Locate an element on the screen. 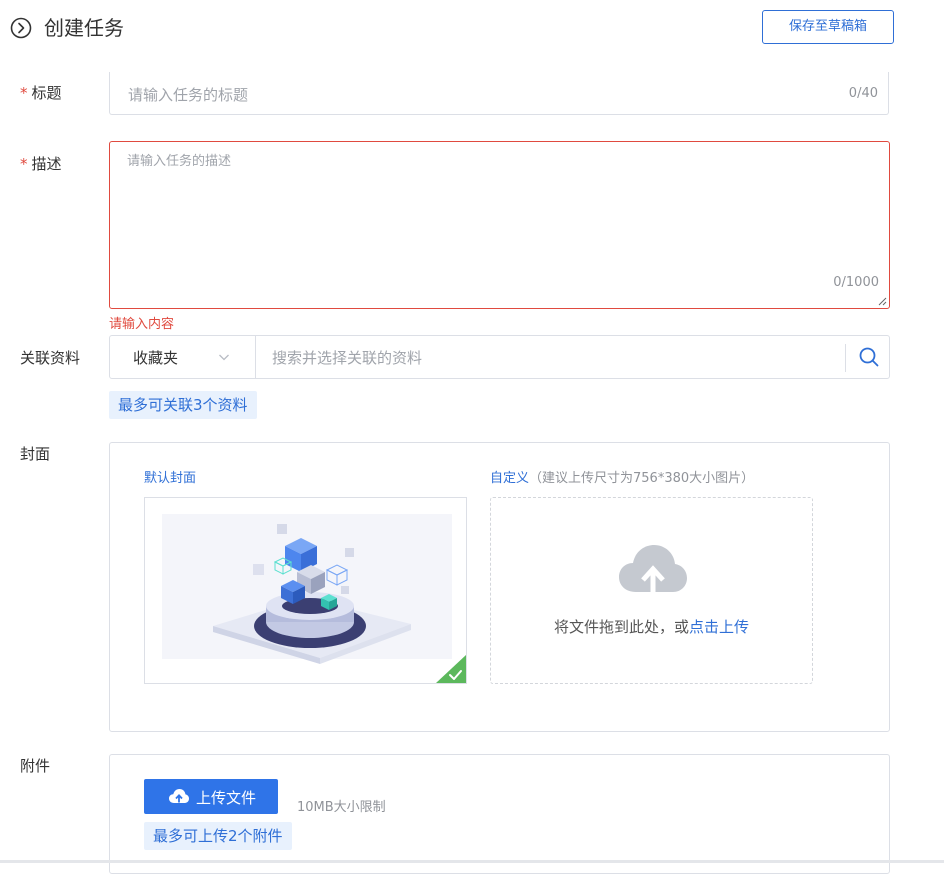 This screenshot has width=944, height=874. custom-cover-label: 自定义（建议上传尺寸为756*380大小图片） is located at coordinates (622, 476).